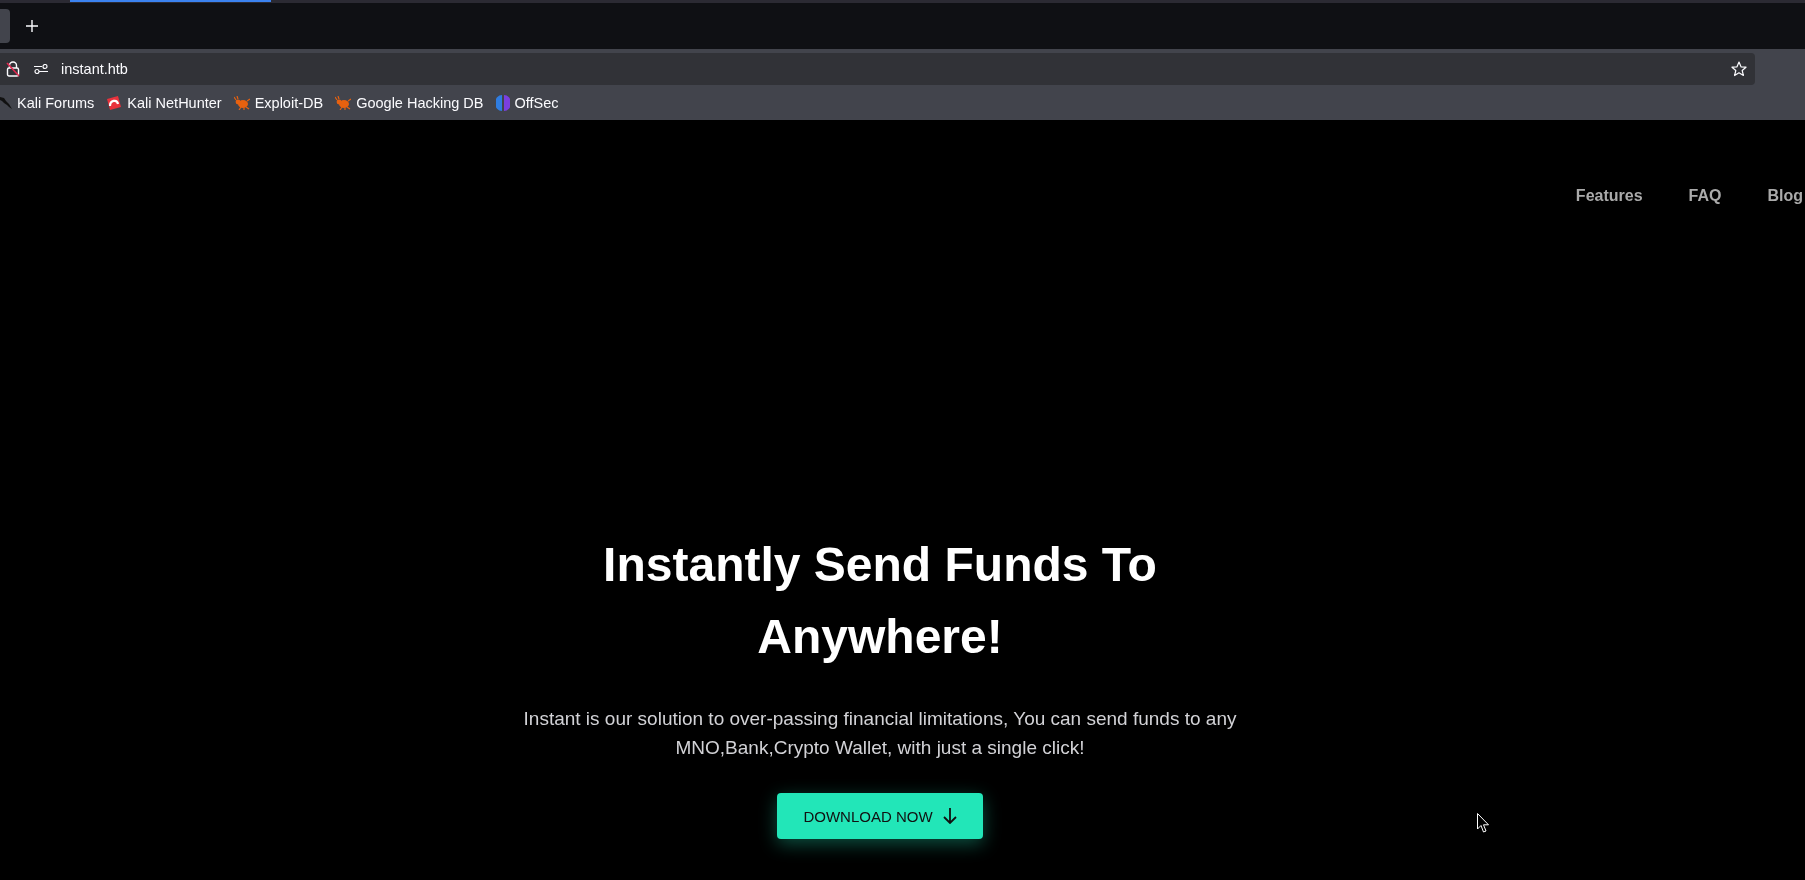 Image resolution: width=1805 pixels, height=880 pixels. I want to click on logo-icon, so click(6, 102).